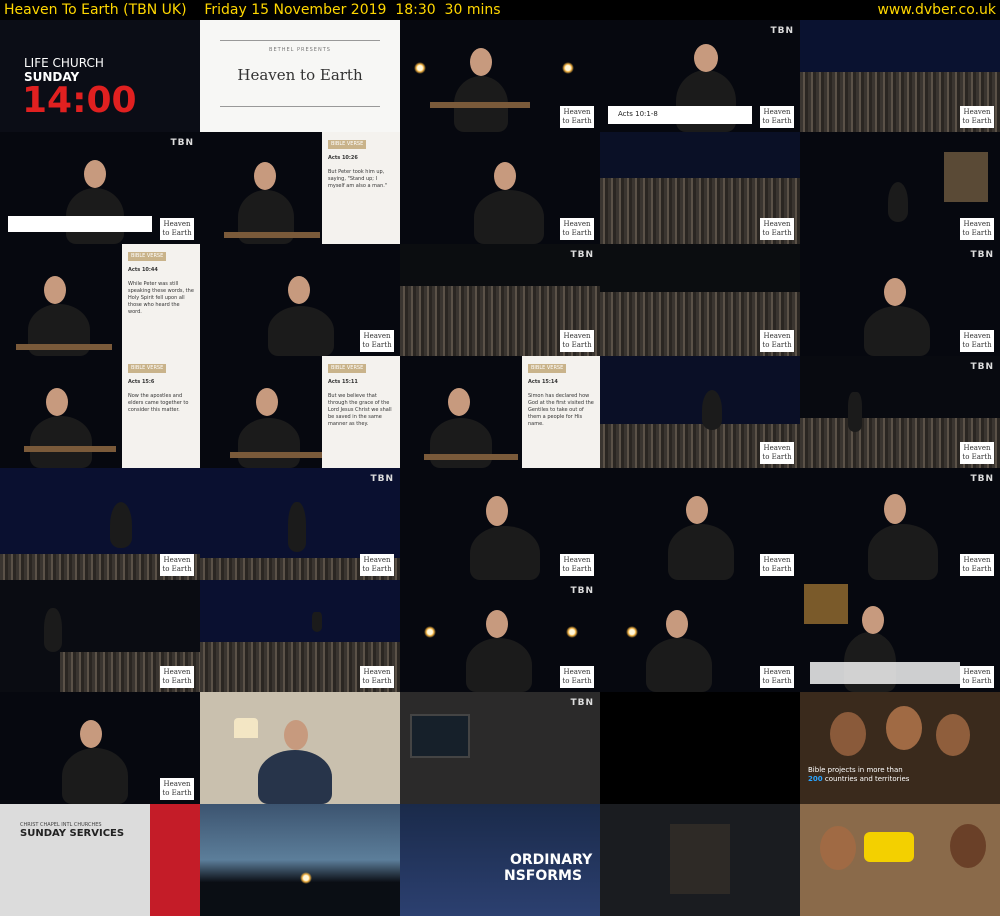 The image size is (1000, 916). I want to click on thumbnail-r6c1: Heaven to Earth, so click(100, 636).